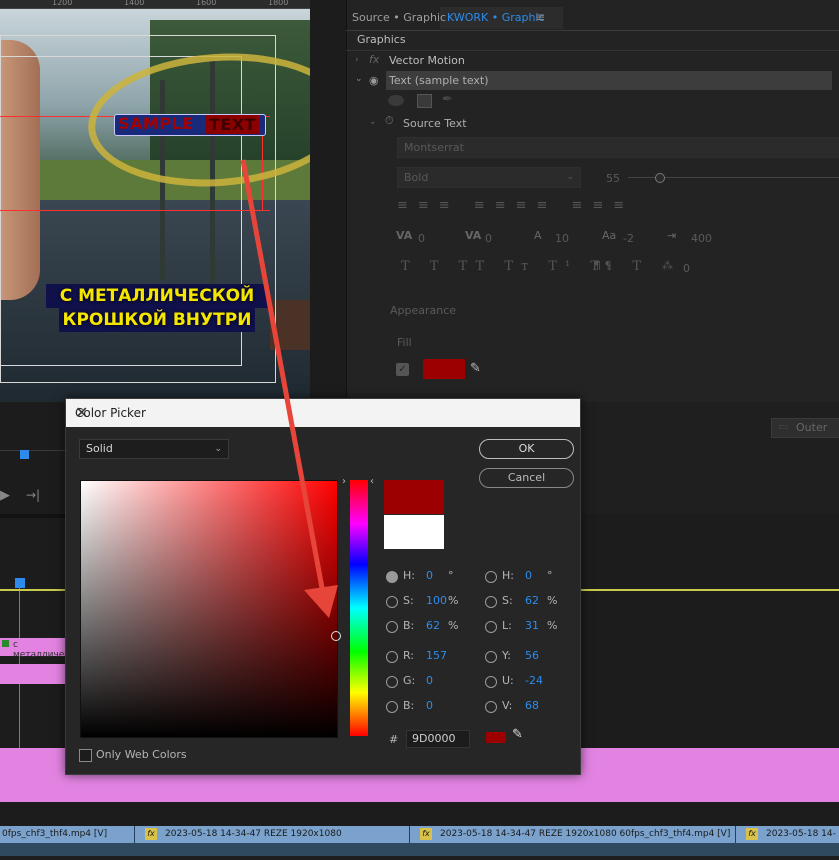  I want to click on arrow-head, so click(321, 601).